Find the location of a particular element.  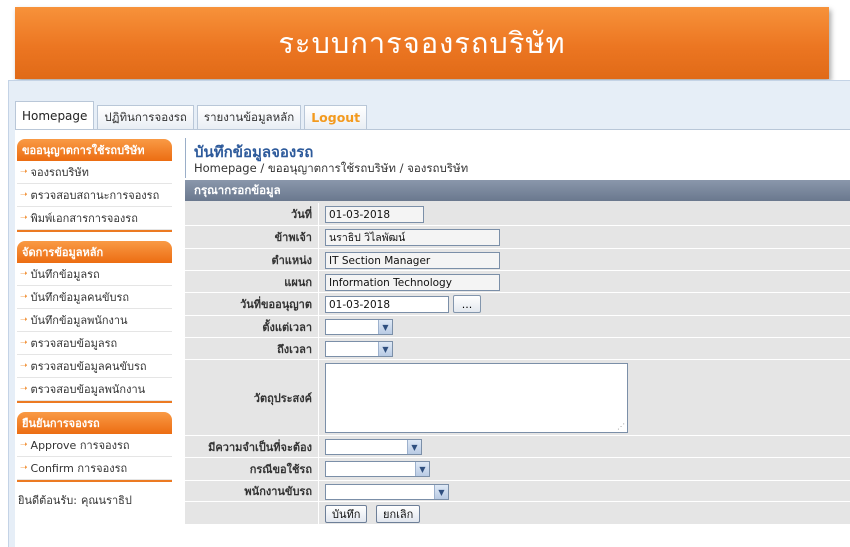

necessity-label: มีความจำเป็นที่จะต้อง is located at coordinates (252, 446).